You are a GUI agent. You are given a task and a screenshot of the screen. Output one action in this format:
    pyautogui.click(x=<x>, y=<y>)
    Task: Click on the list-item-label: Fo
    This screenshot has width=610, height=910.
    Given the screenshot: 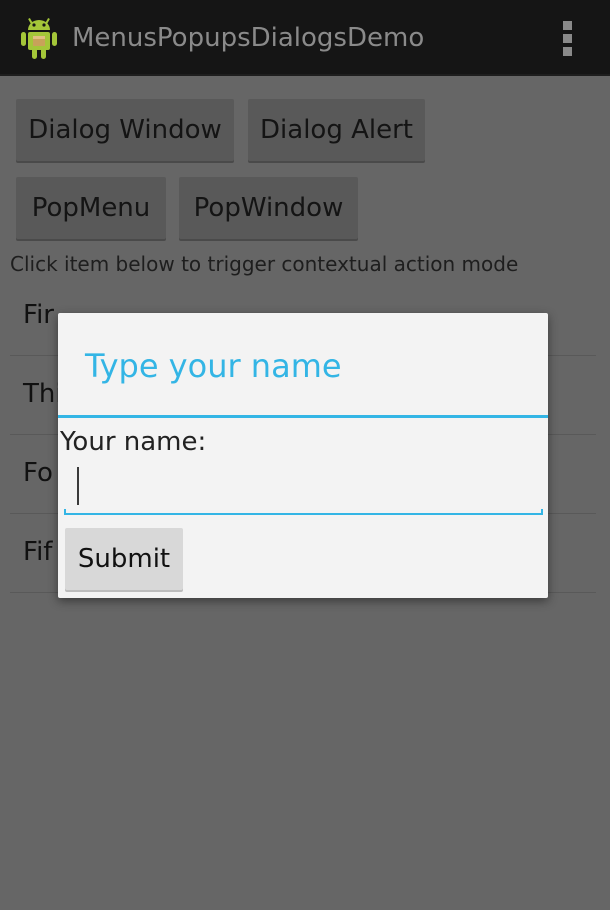 What is the action you would take?
    pyautogui.click(x=38, y=473)
    